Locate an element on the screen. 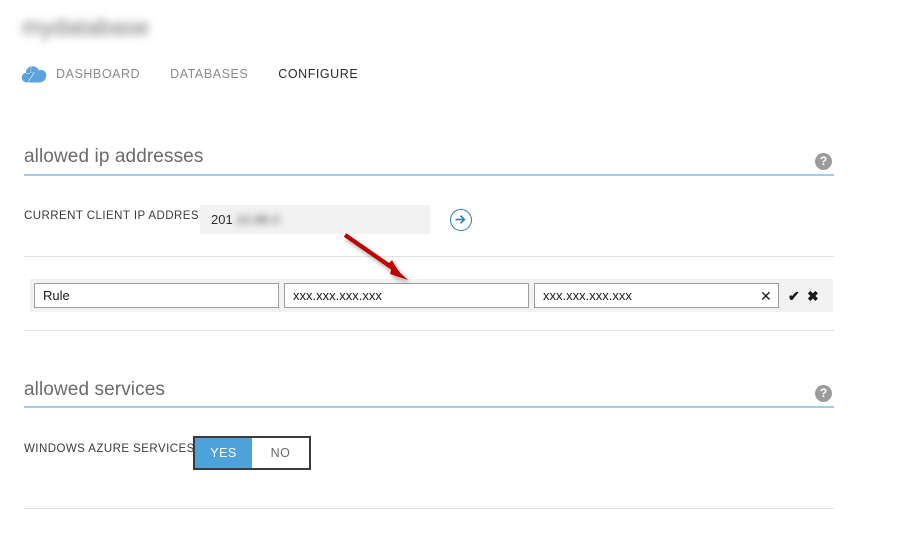 The height and width of the screenshot is (544, 903). current-client-ip-value: 201.10.88.0 is located at coordinates (315, 219).